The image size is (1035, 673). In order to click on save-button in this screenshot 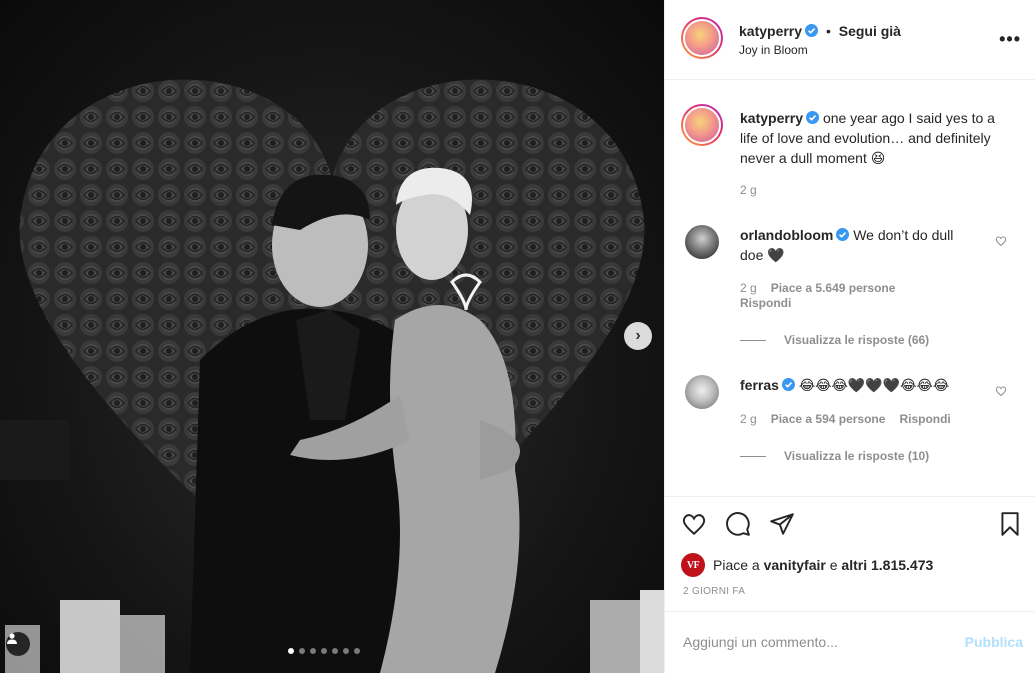, I will do `click(1010, 524)`.